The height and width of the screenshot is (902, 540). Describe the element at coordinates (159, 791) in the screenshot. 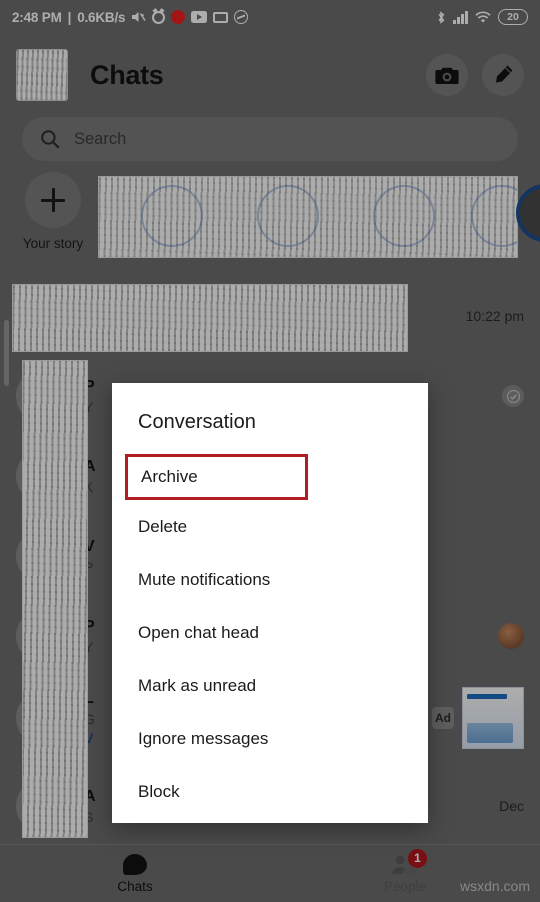

I see `menu-item-label: Block` at that location.